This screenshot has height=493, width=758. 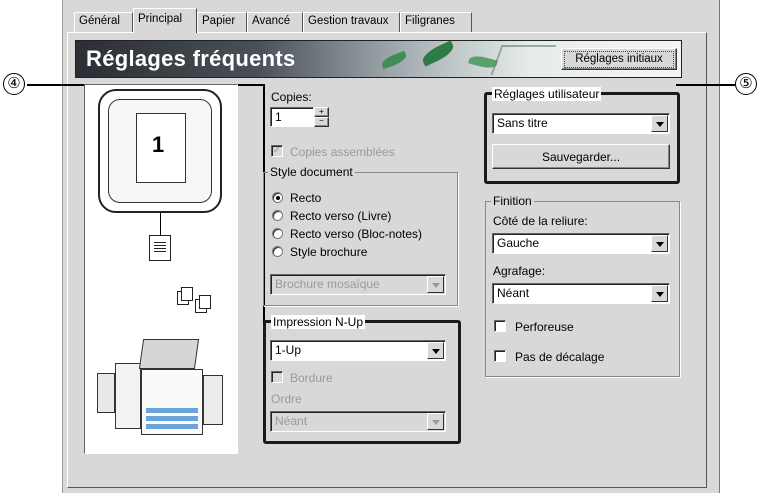 I want to click on tab-gestion-travaux: Gestion travaux, so click(x=351, y=22).